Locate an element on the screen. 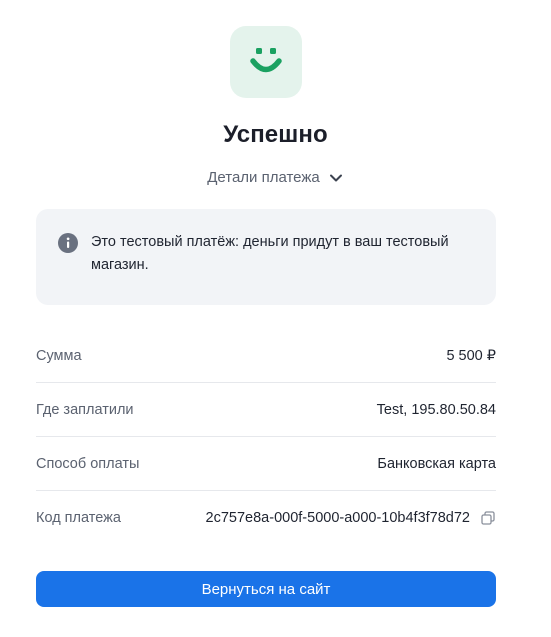 The image size is (551, 637). detail-value: Test, 195.80.50.84 is located at coordinates (436, 409).